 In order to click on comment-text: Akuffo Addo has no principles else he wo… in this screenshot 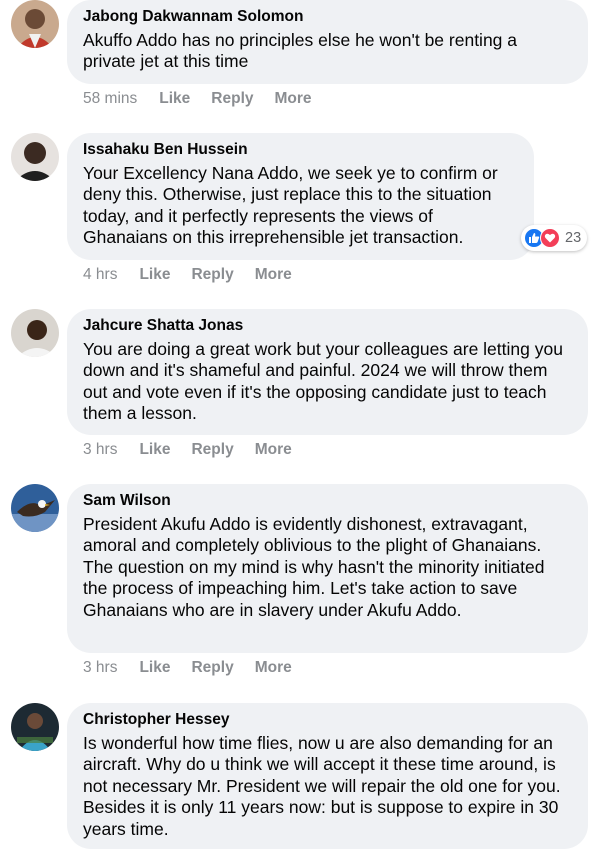, I will do `click(300, 51)`.